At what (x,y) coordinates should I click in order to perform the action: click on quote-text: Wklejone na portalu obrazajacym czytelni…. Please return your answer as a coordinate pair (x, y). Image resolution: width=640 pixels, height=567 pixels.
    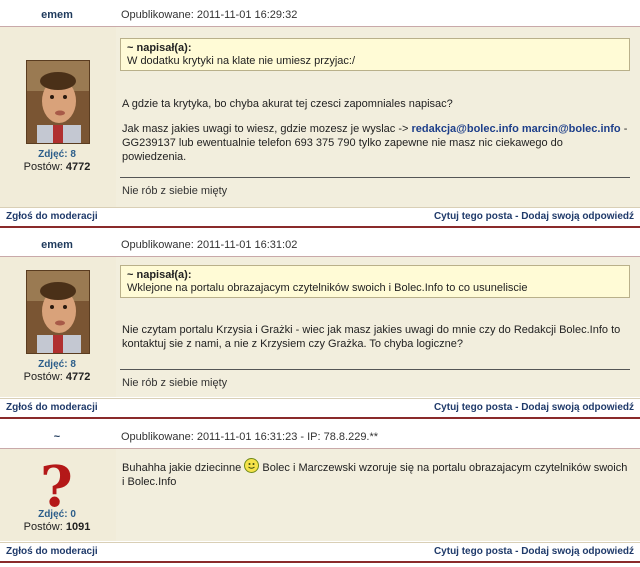
    Looking at the image, I should click on (327, 288).